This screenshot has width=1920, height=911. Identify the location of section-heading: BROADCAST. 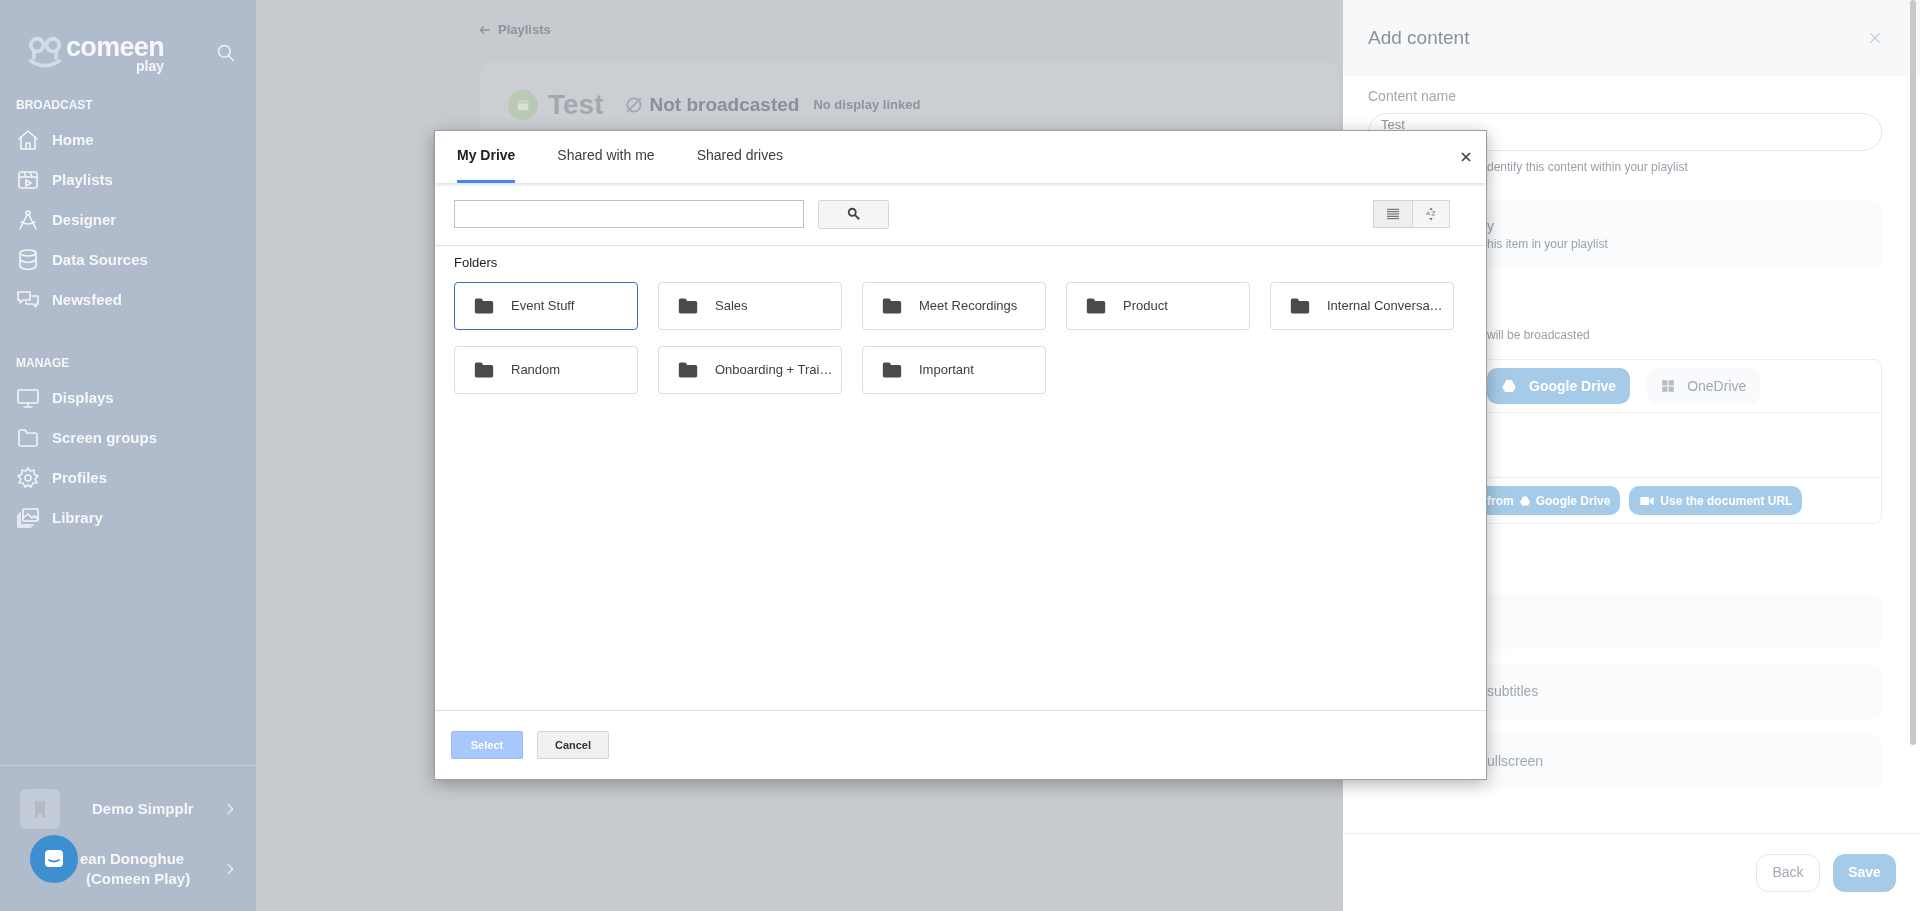
(55, 105).